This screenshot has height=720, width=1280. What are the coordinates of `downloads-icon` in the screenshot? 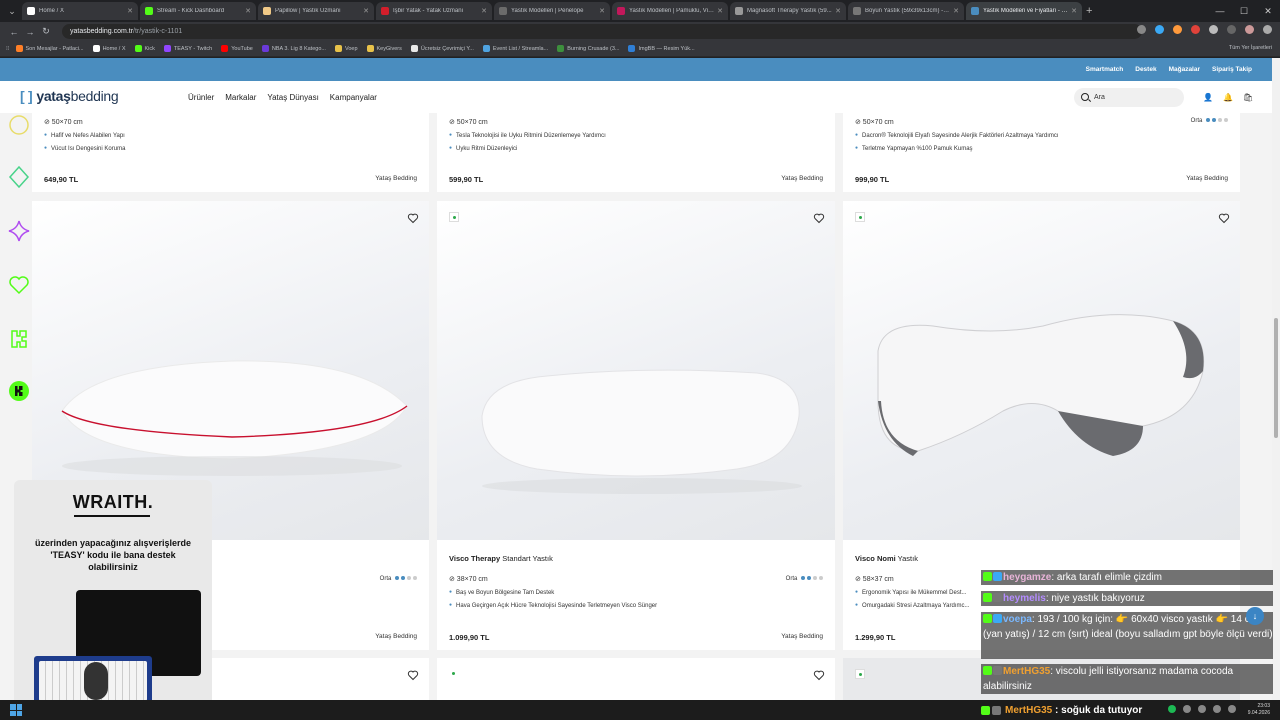 It's located at (1231, 29).